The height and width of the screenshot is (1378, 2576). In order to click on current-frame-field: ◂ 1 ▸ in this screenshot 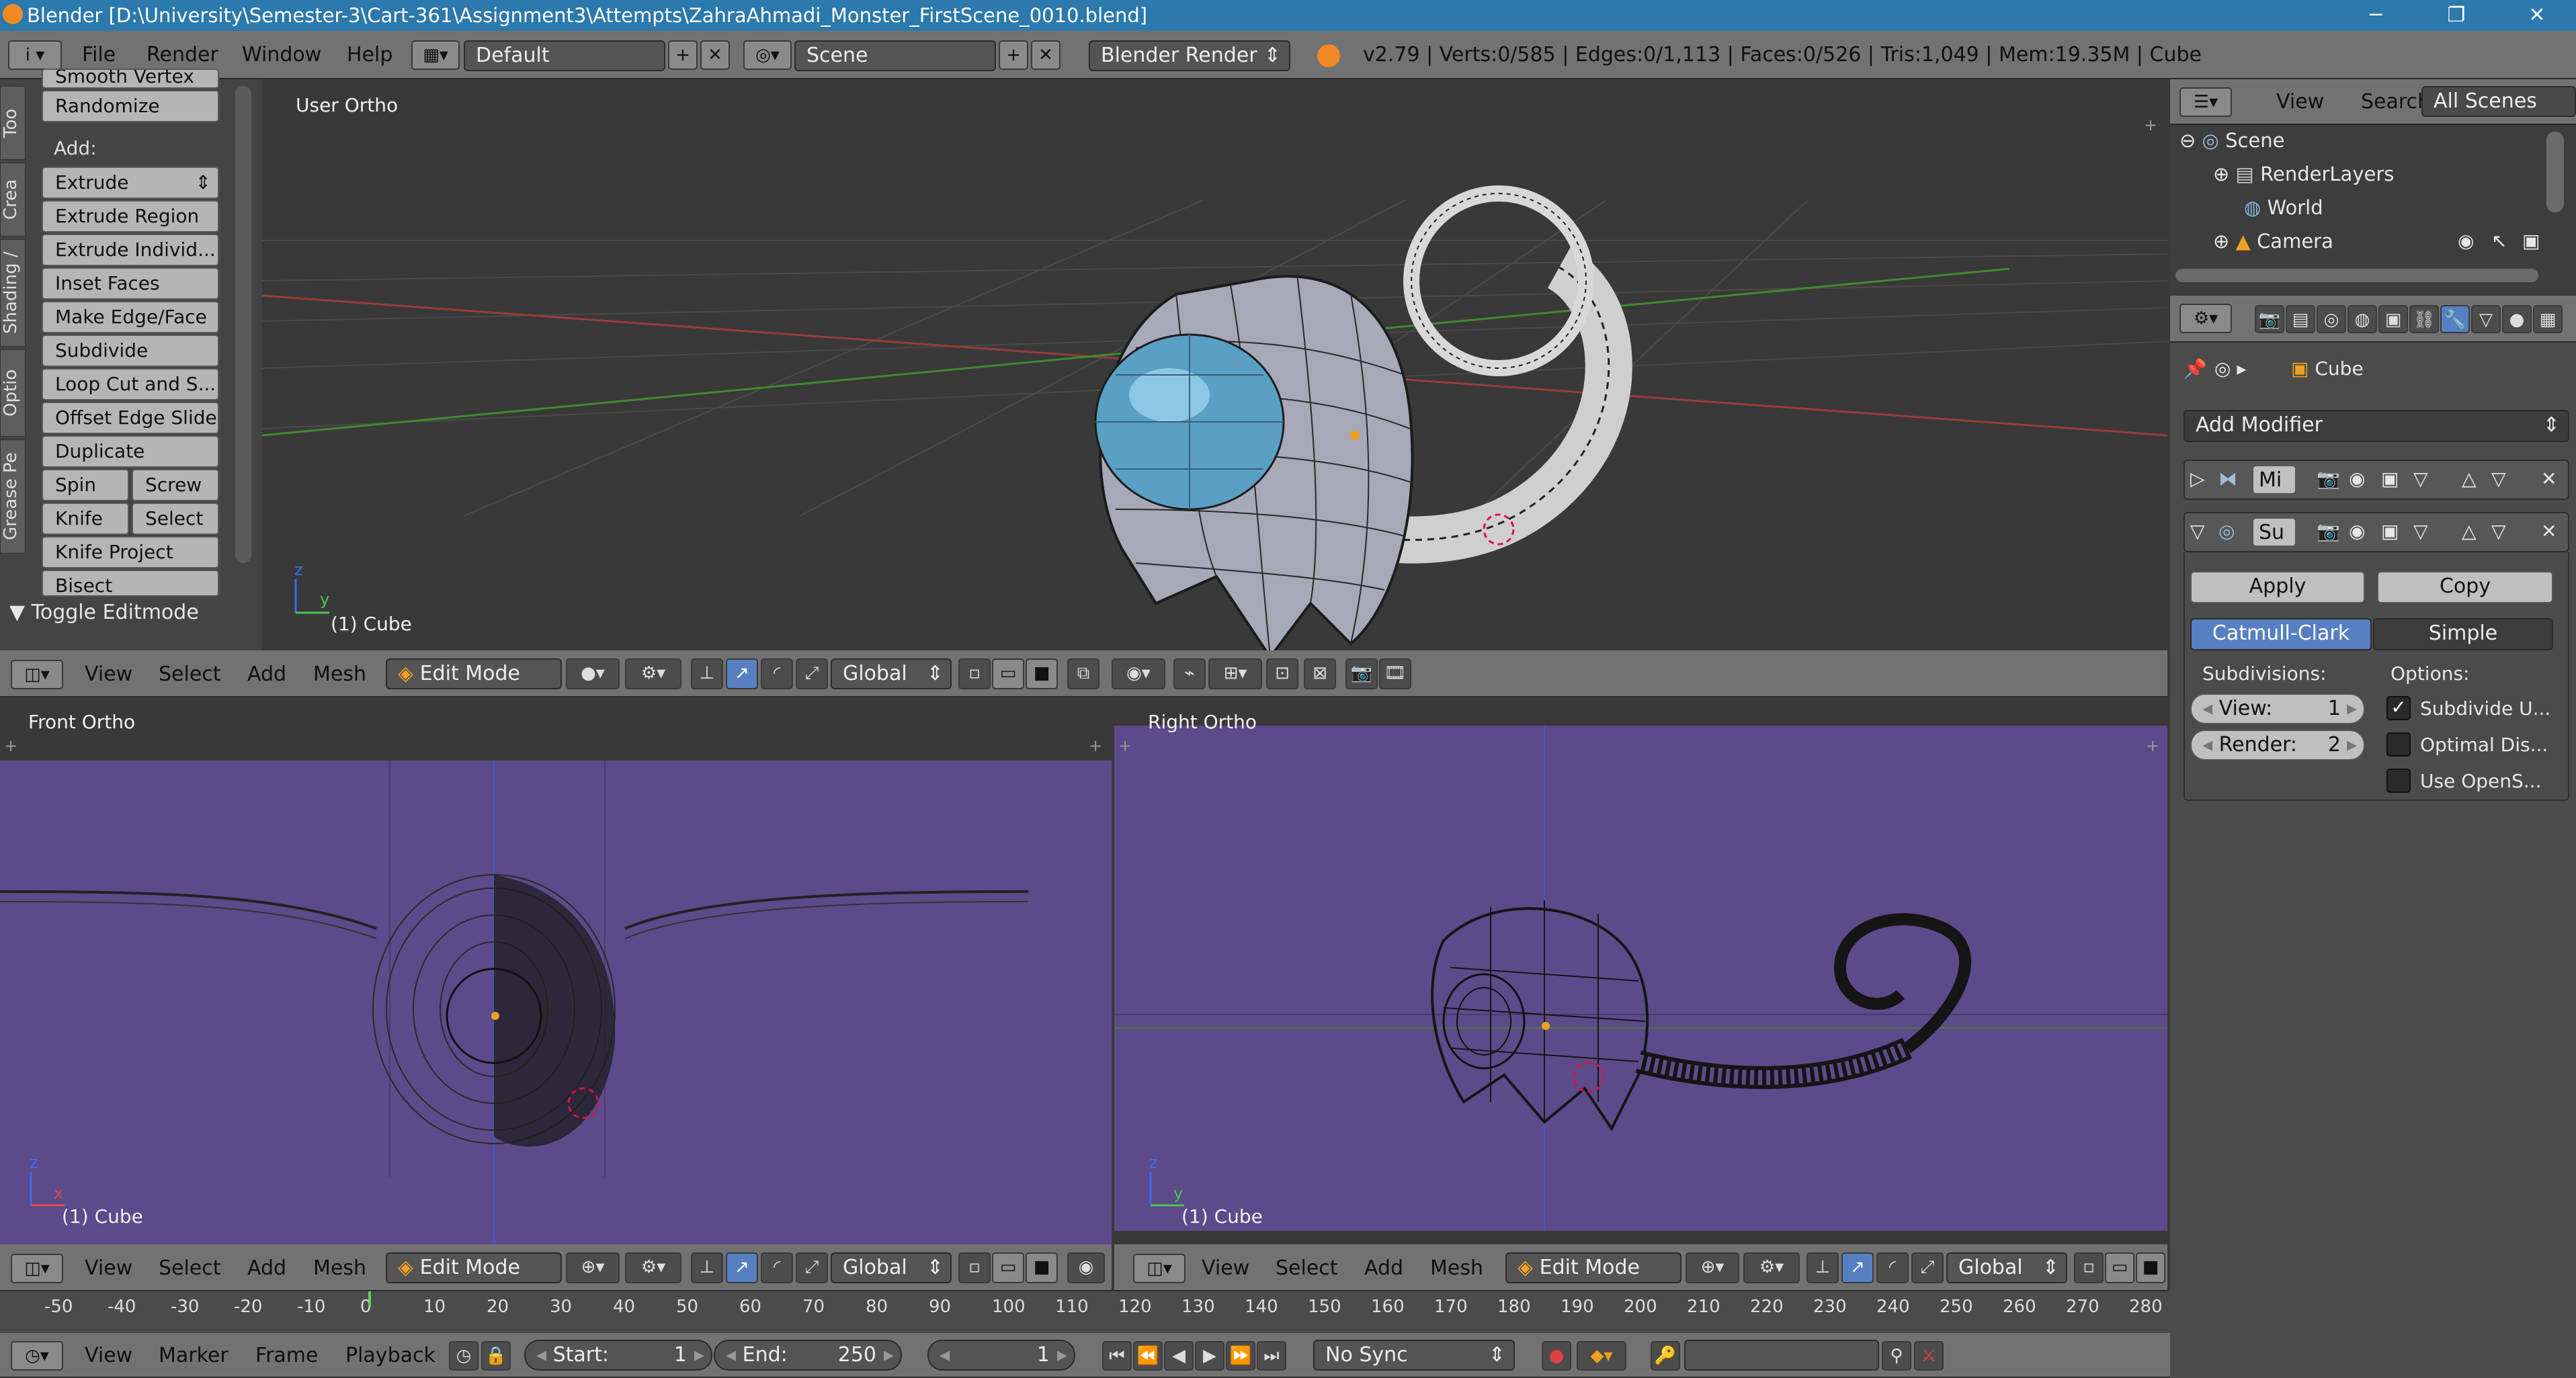, I will do `click(1001, 1356)`.